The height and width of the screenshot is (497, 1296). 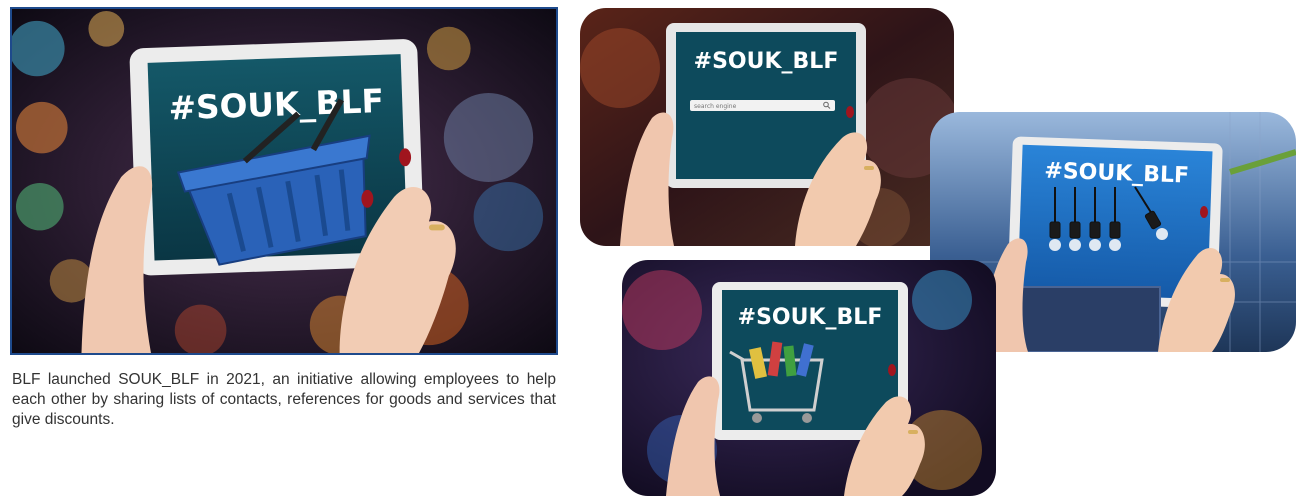 I want to click on tablet-search-illustration: #SOUK_BLF search engine, so click(x=767, y=127).